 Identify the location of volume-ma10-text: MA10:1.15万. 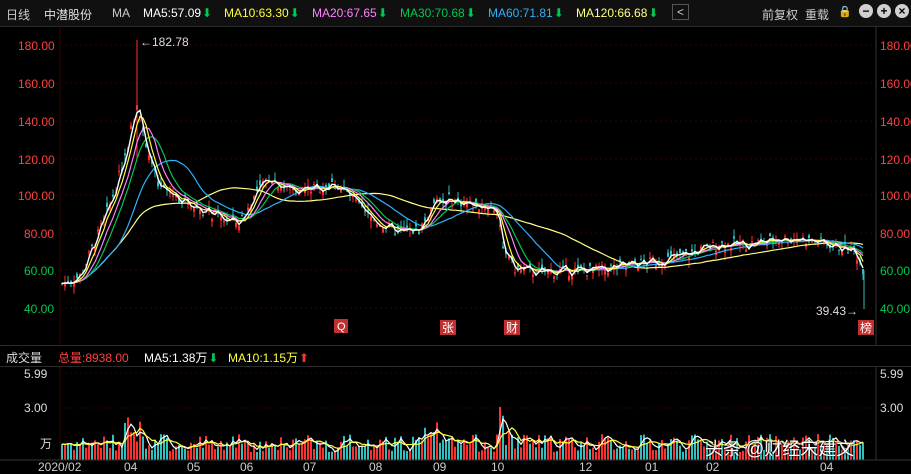
(263, 358).